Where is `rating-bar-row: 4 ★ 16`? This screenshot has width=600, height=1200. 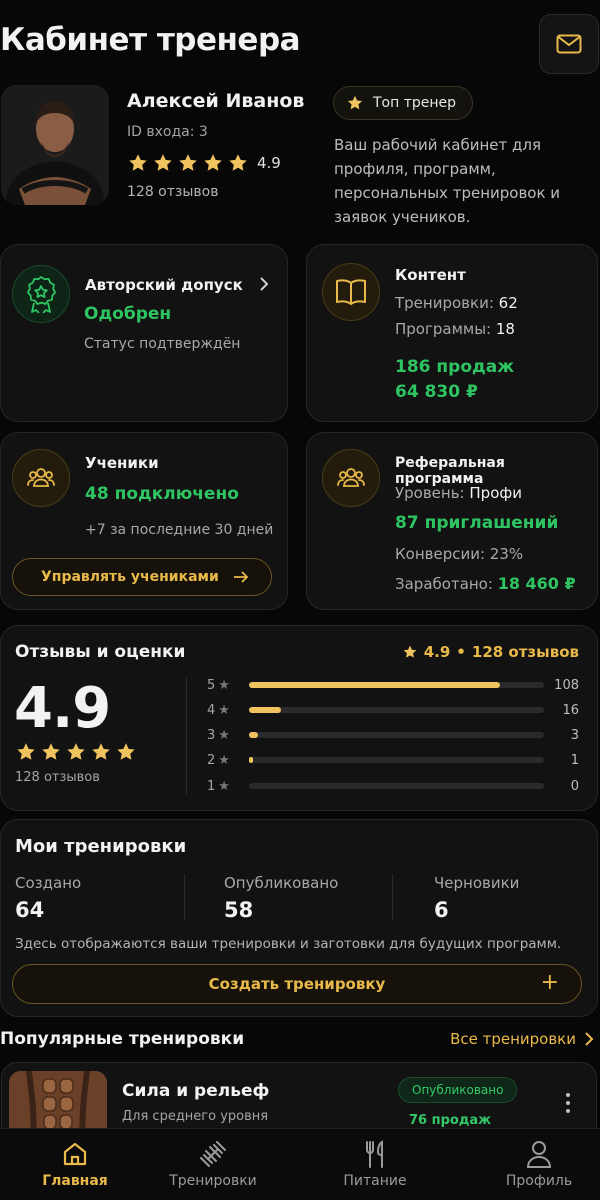
rating-bar-row: 4 ★ 16 is located at coordinates (393, 710).